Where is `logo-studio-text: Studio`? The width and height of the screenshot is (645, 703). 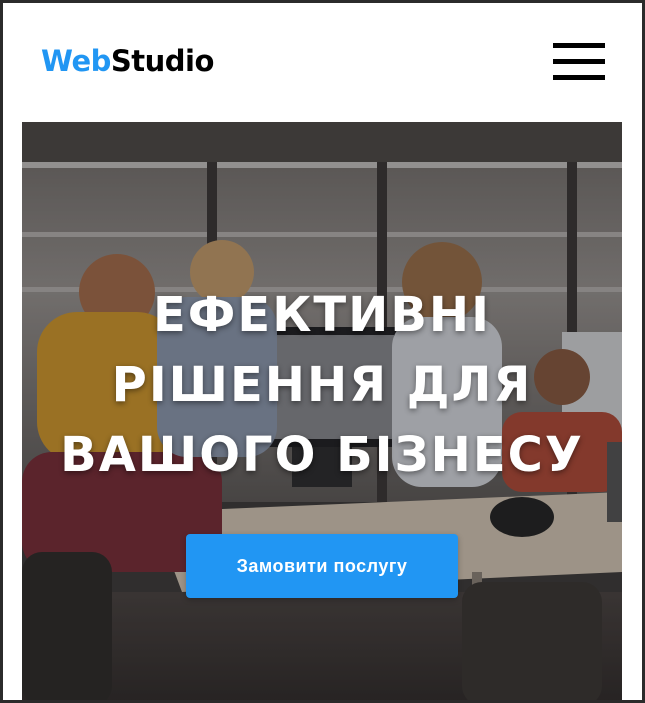
logo-studio-text: Studio is located at coordinates (162, 61).